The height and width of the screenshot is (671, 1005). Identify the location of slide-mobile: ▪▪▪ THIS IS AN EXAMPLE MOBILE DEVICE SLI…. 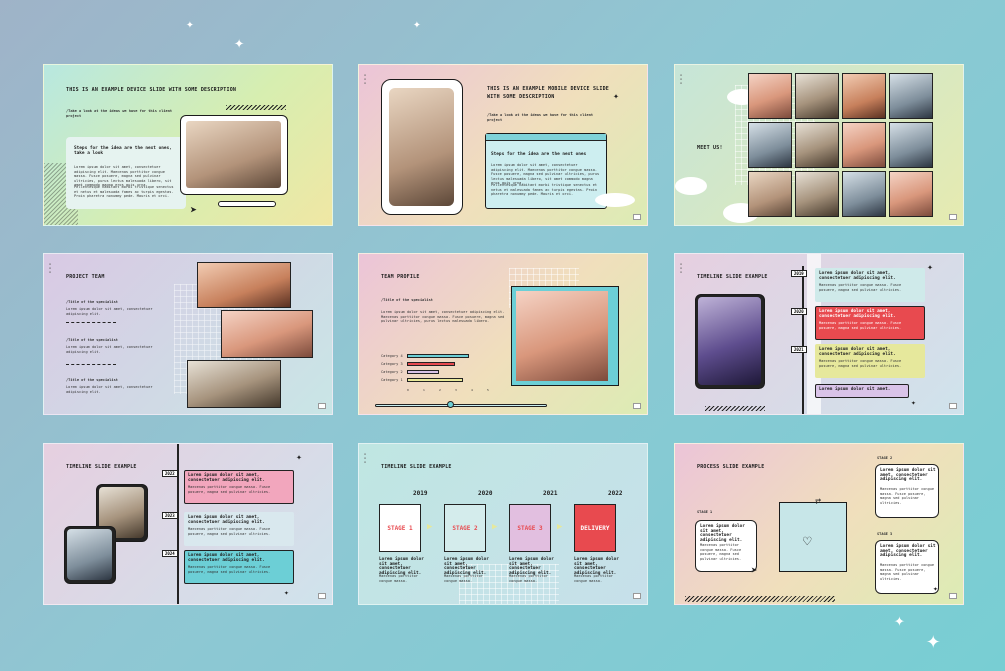
(503, 145).